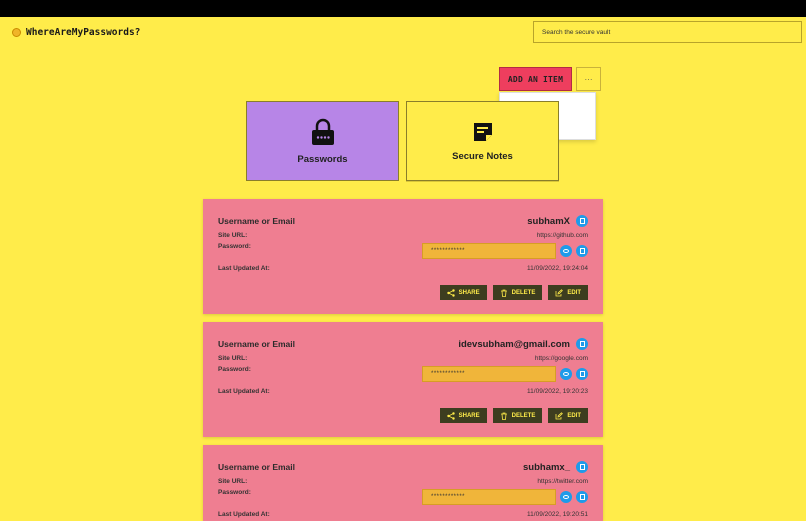 The width and height of the screenshot is (806, 521). Describe the element at coordinates (482, 156) in the screenshot. I see `category-label: Secure Notes` at that location.